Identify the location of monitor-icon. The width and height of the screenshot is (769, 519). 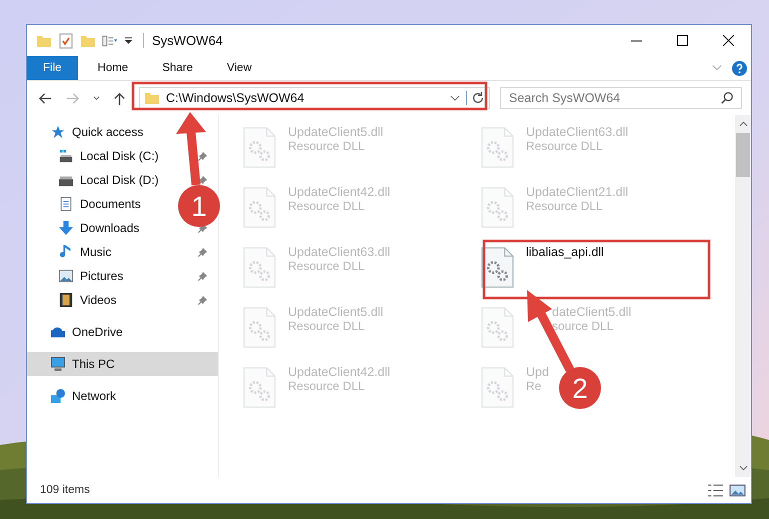
(58, 364).